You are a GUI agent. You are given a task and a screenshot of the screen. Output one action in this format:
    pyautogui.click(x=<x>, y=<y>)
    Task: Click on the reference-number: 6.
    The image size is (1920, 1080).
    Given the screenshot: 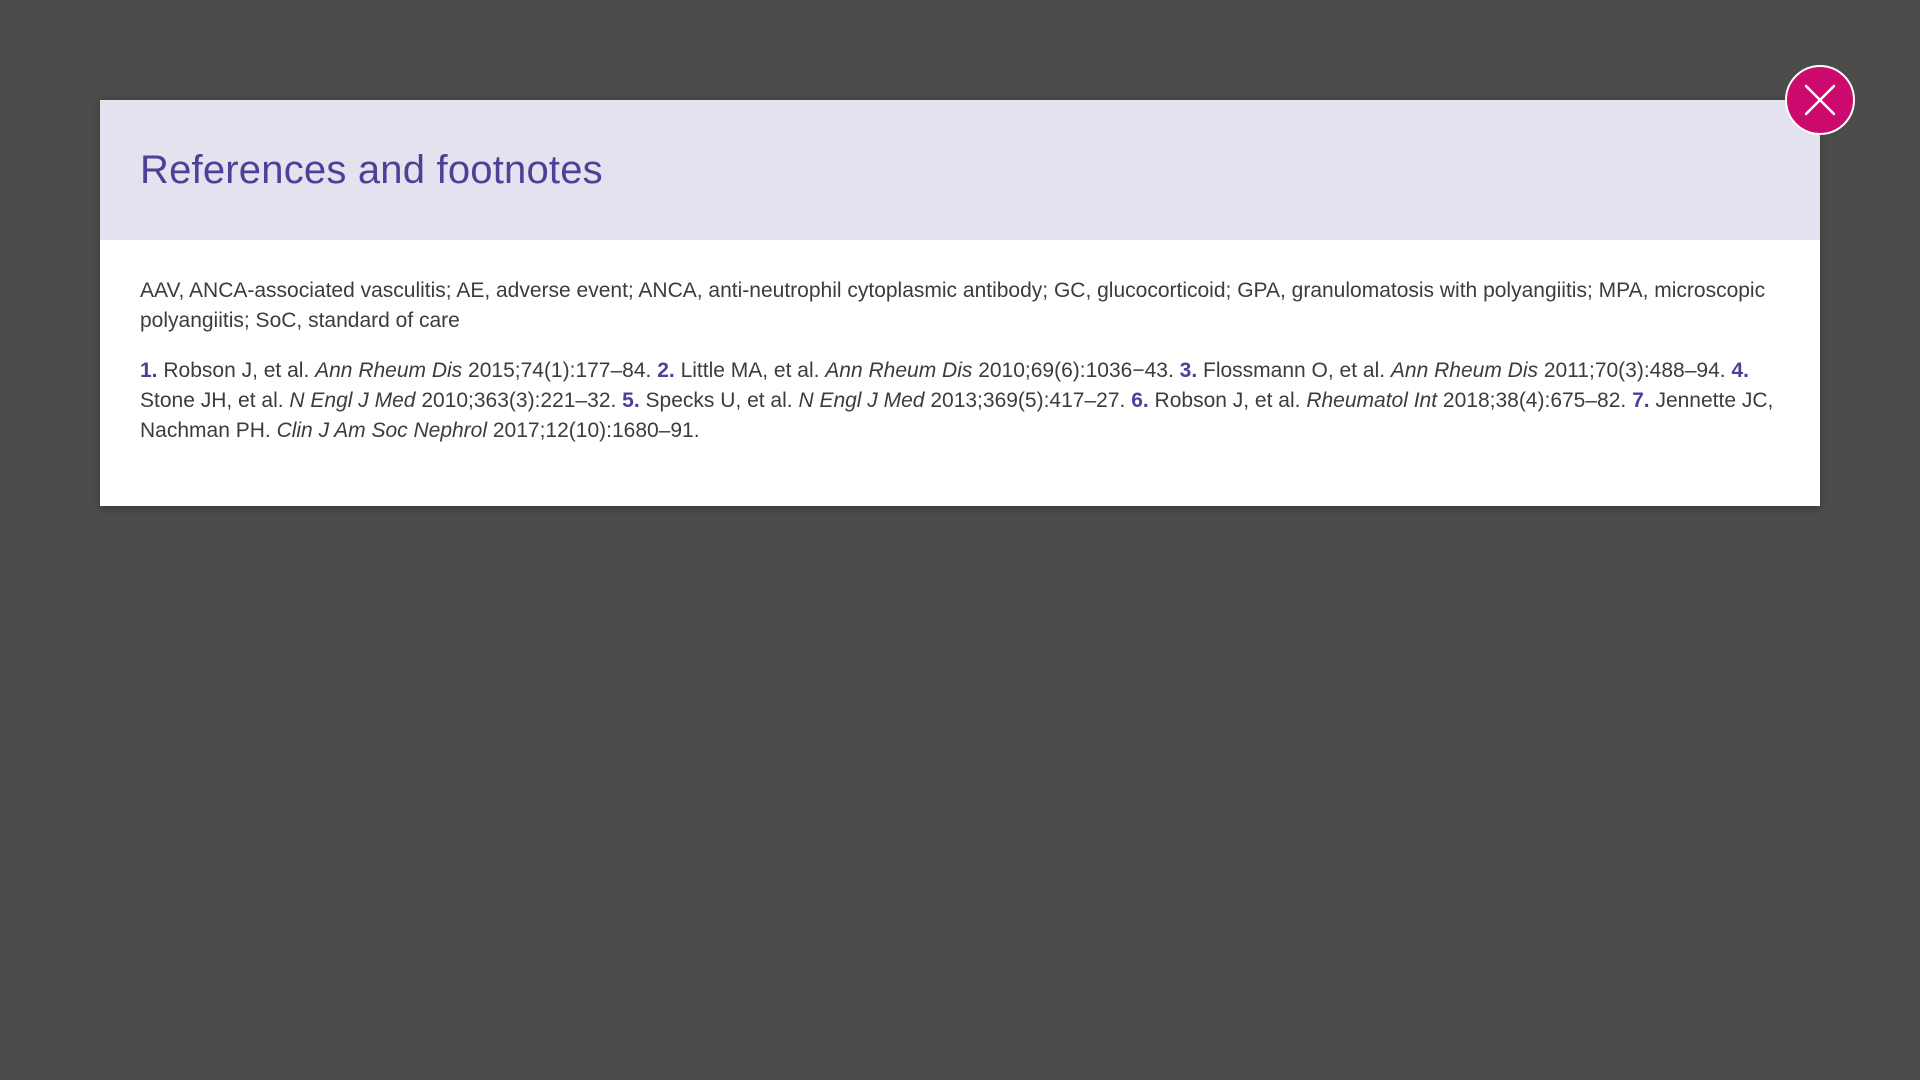 What is the action you would take?
    pyautogui.click(x=1140, y=400)
    